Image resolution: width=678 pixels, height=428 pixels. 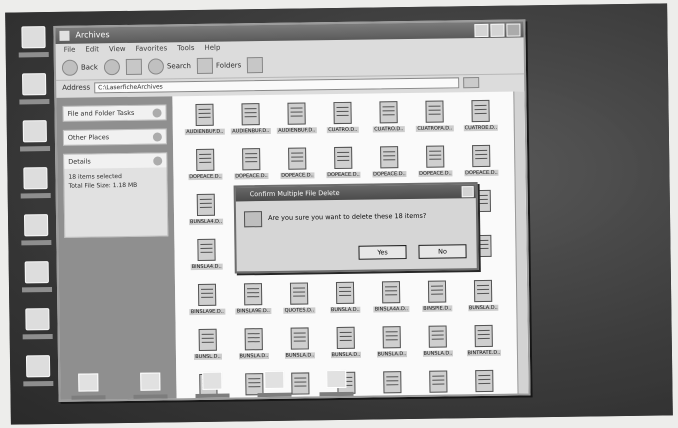 What do you see at coordinates (434, 120) in the screenshot?
I see `file-item: CUATROFA.D..` at bounding box center [434, 120].